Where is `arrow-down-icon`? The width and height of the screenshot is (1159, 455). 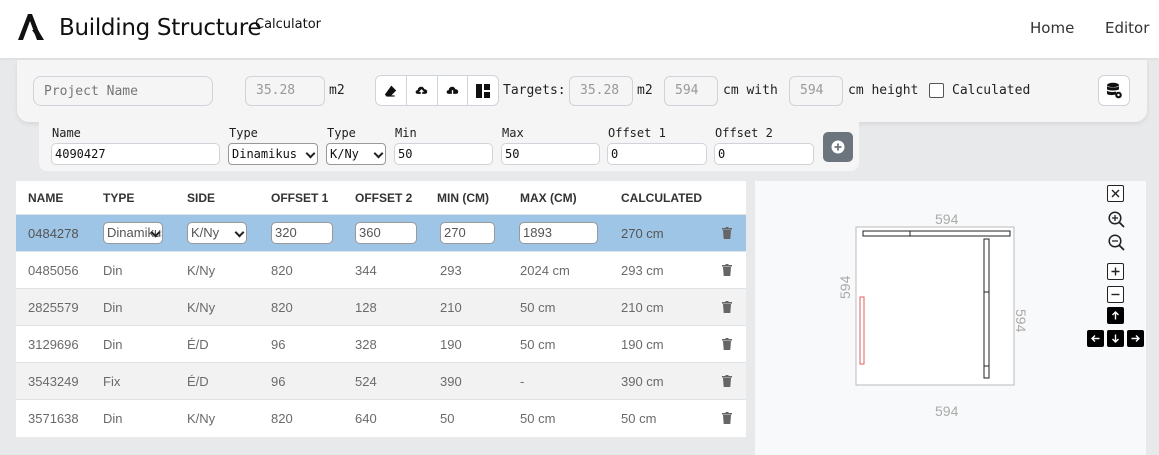
arrow-down-icon is located at coordinates (1115, 338).